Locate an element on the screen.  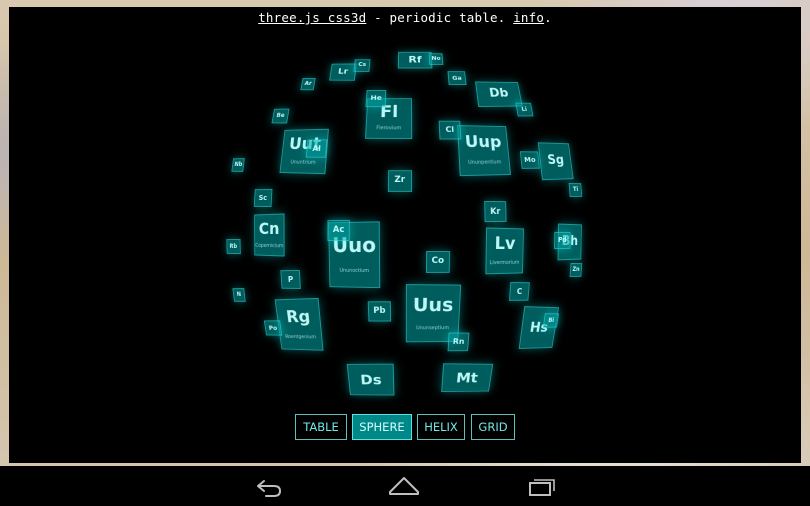
back-arrow-icon is located at coordinates (268, 486).